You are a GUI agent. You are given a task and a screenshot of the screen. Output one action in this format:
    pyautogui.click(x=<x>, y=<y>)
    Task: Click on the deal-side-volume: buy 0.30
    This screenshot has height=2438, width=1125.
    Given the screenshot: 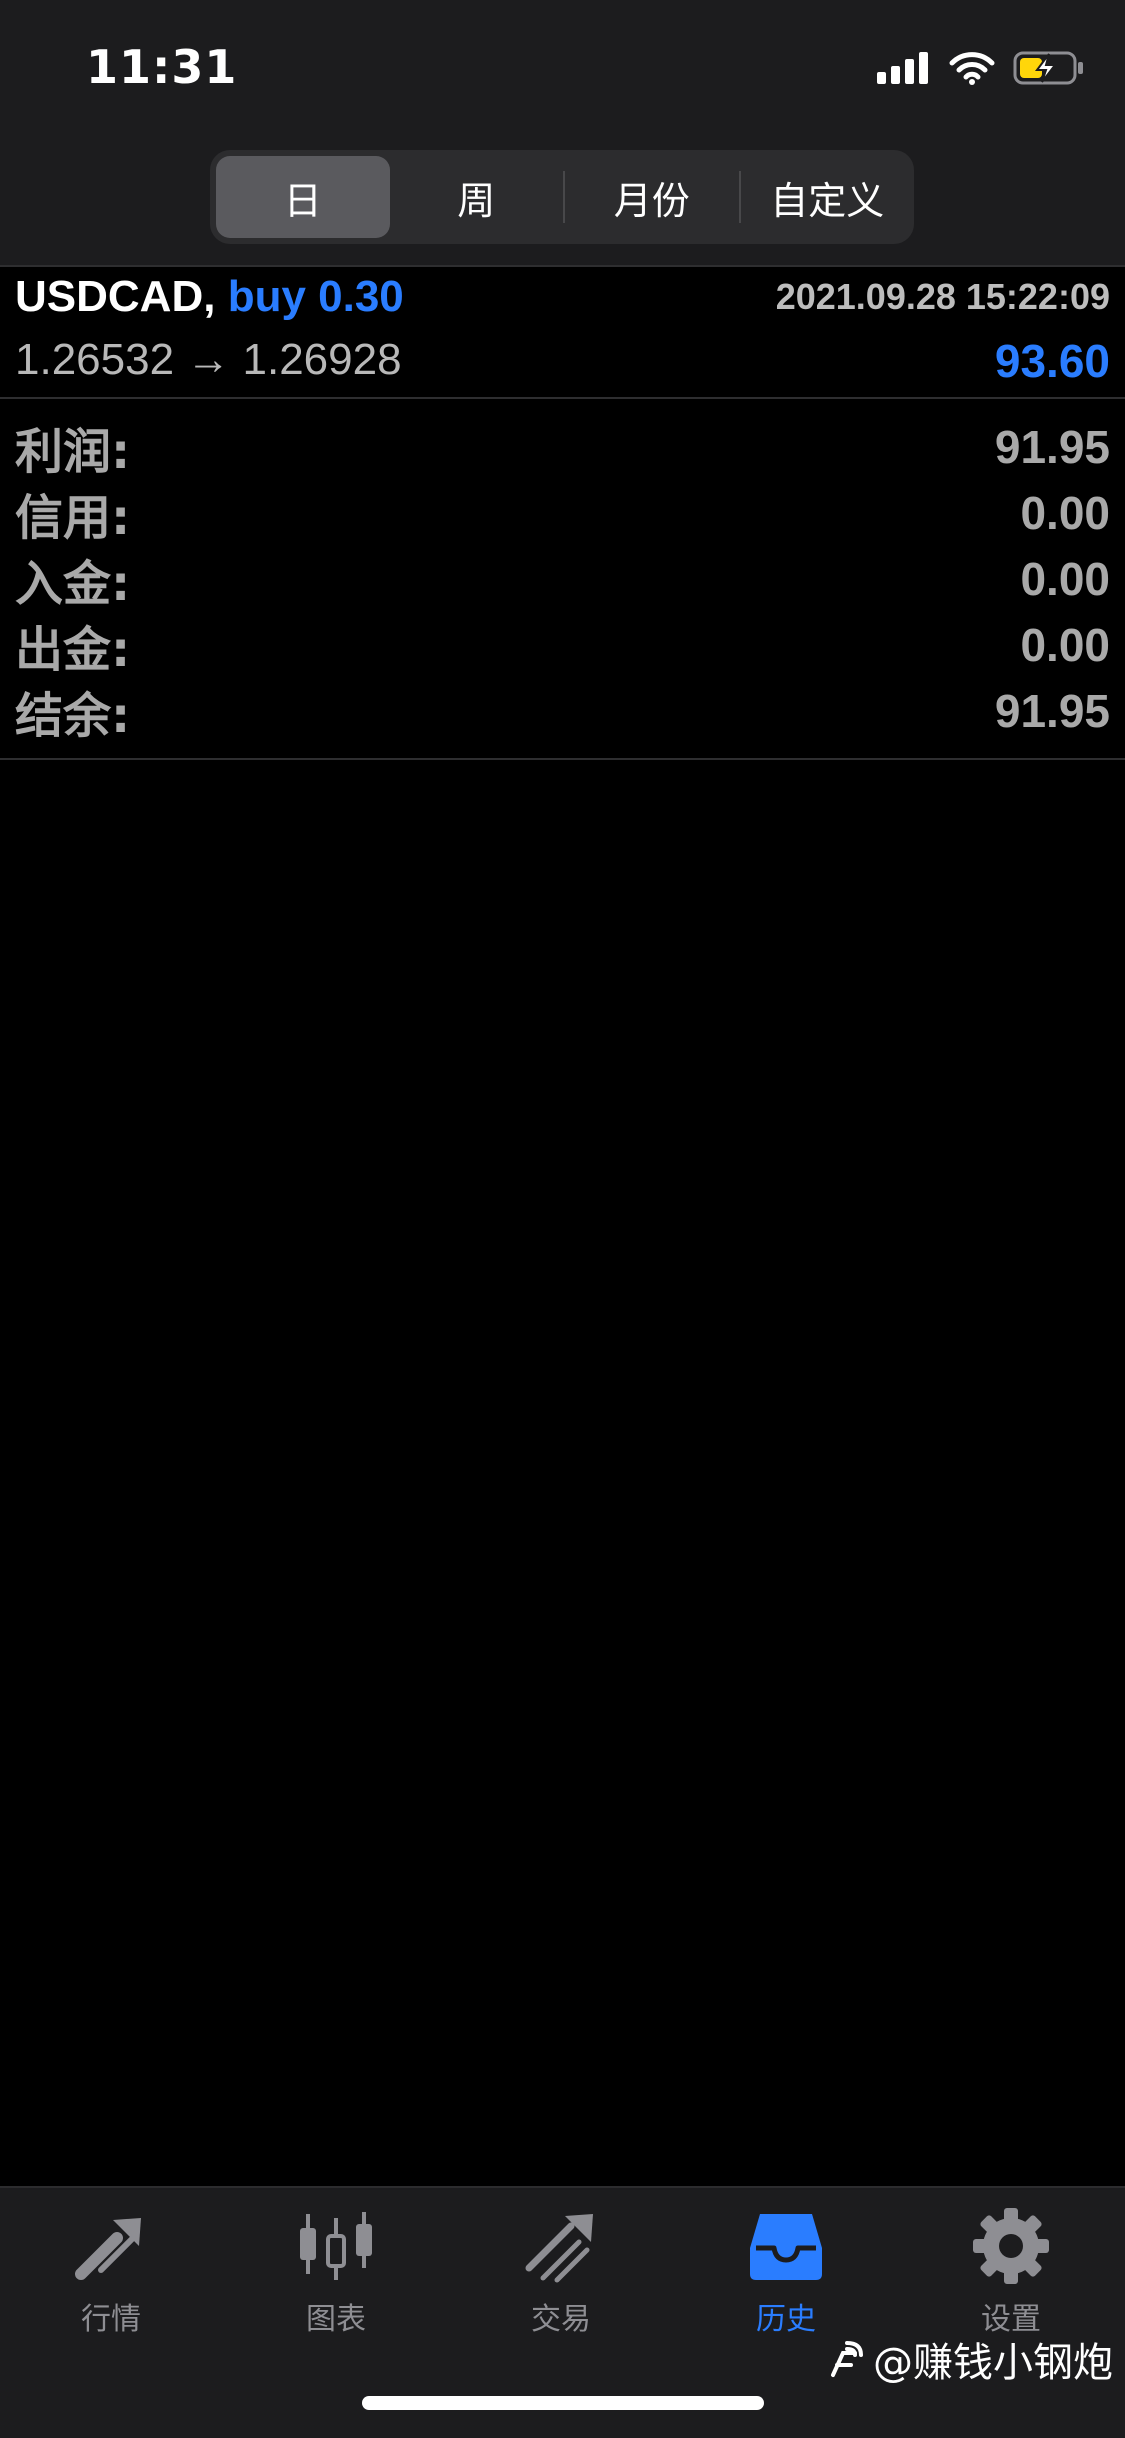 What is the action you would take?
    pyautogui.click(x=315, y=296)
    